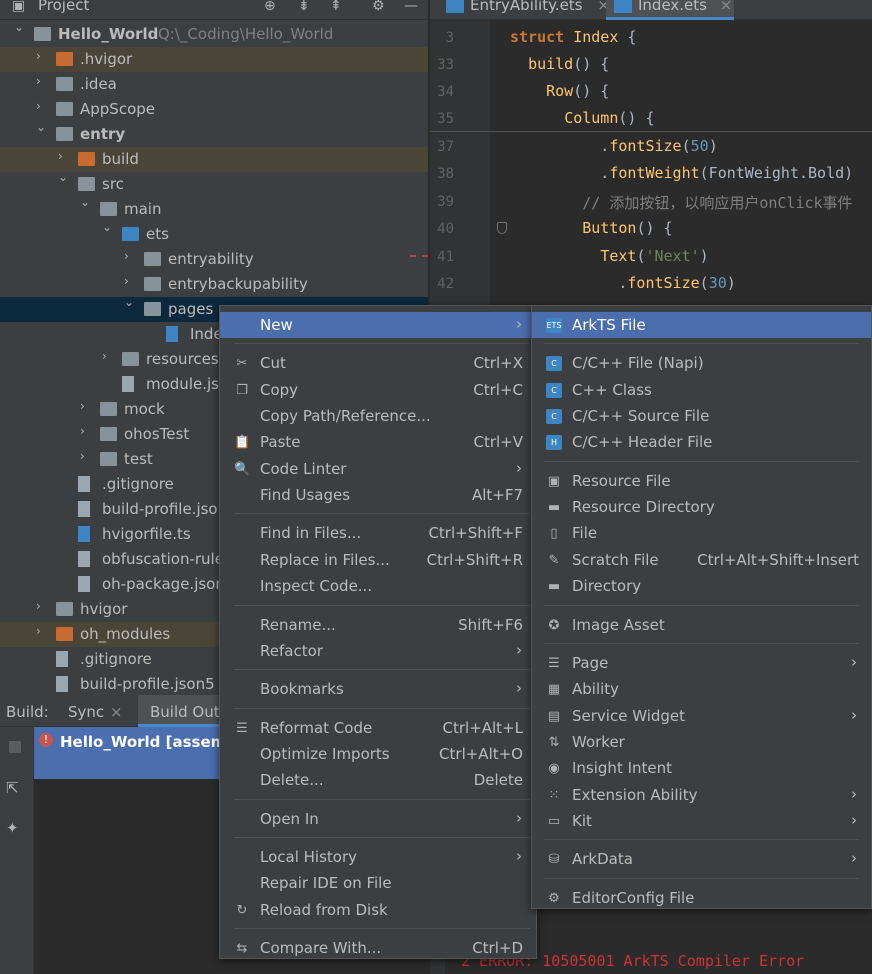  I want to click on copy-menu-item: ❐ Copy Ctrl+C, so click(378, 390).